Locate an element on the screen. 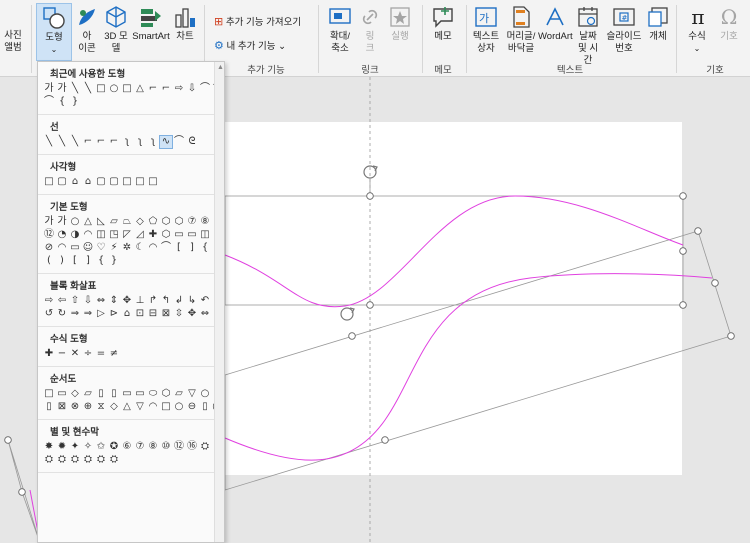  shape-option: ↺ is located at coordinates (49, 314).